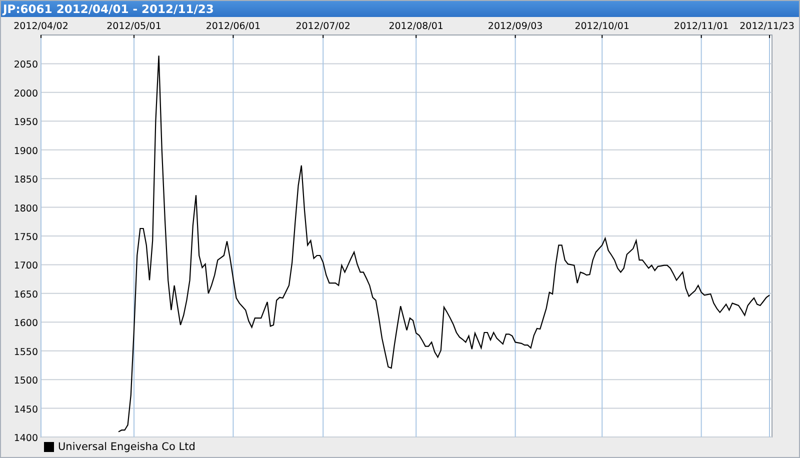 The height and width of the screenshot is (458, 800). Describe the element at coordinates (26, 324) in the screenshot. I see `y-tick-label: 1600` at that location.